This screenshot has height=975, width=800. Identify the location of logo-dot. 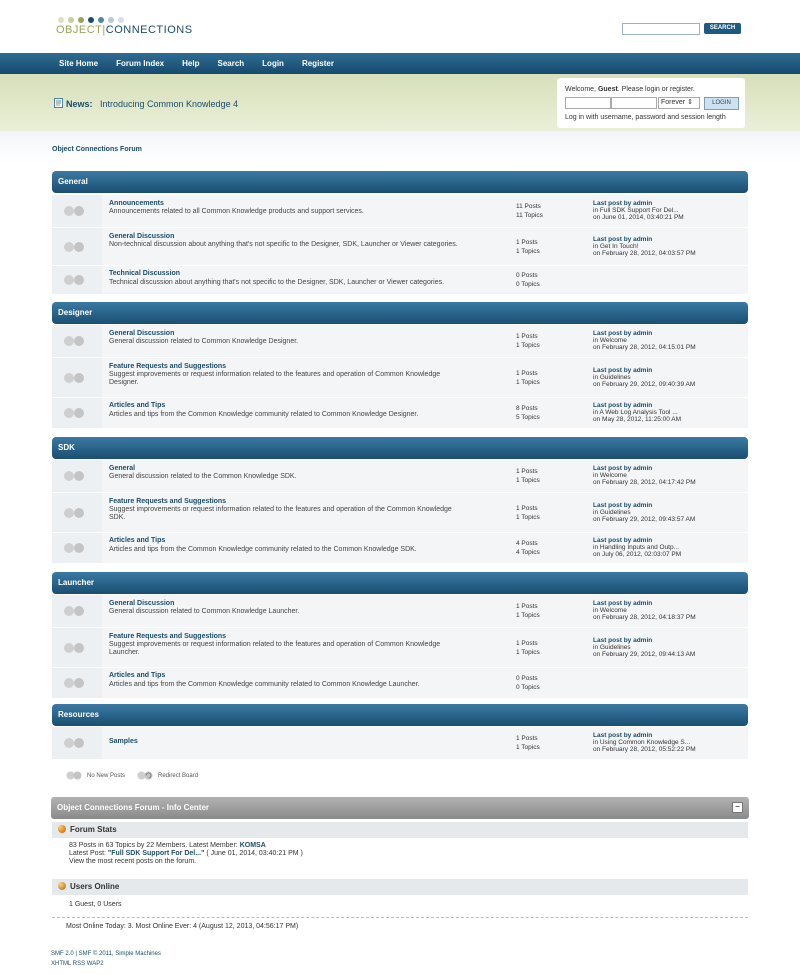
(61, 20).